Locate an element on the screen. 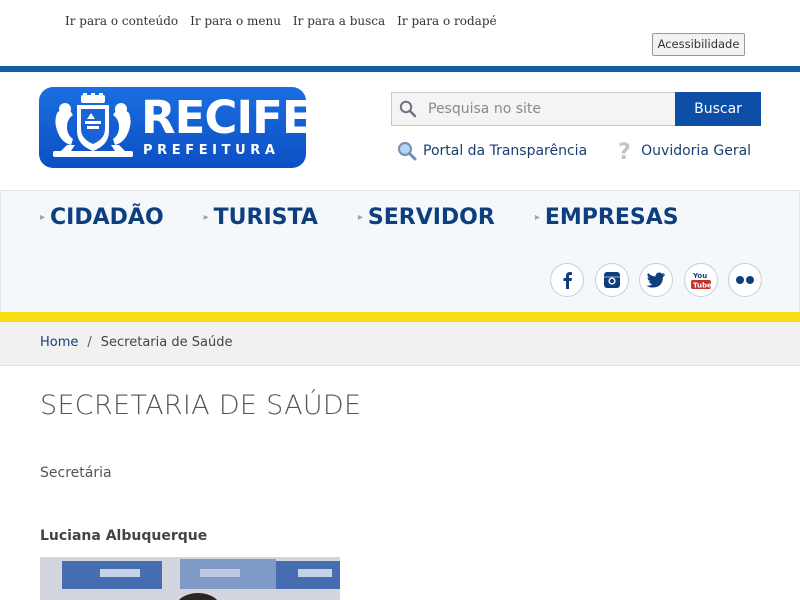  social-links: You Tube is located at coordinates (661, 280).